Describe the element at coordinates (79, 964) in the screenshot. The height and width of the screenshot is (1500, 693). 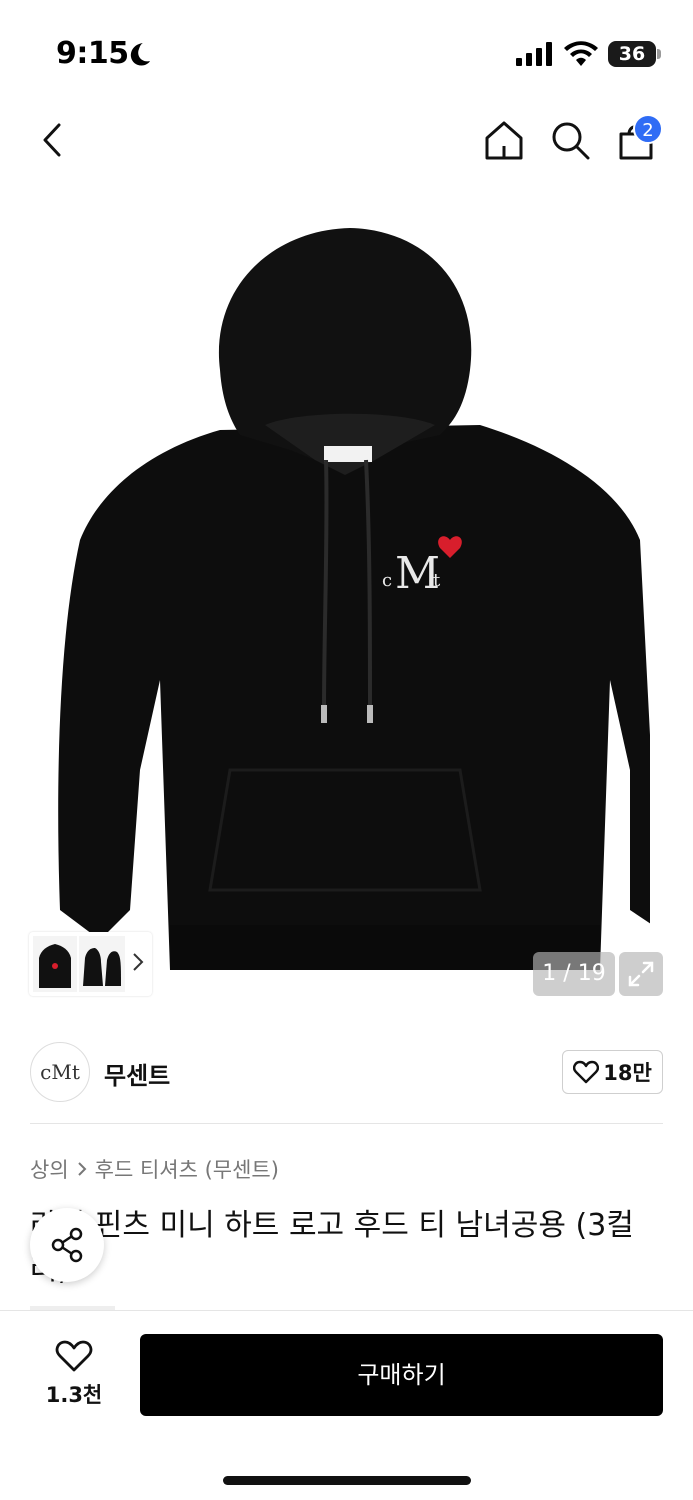
I see `thumbnail-images` at that location.